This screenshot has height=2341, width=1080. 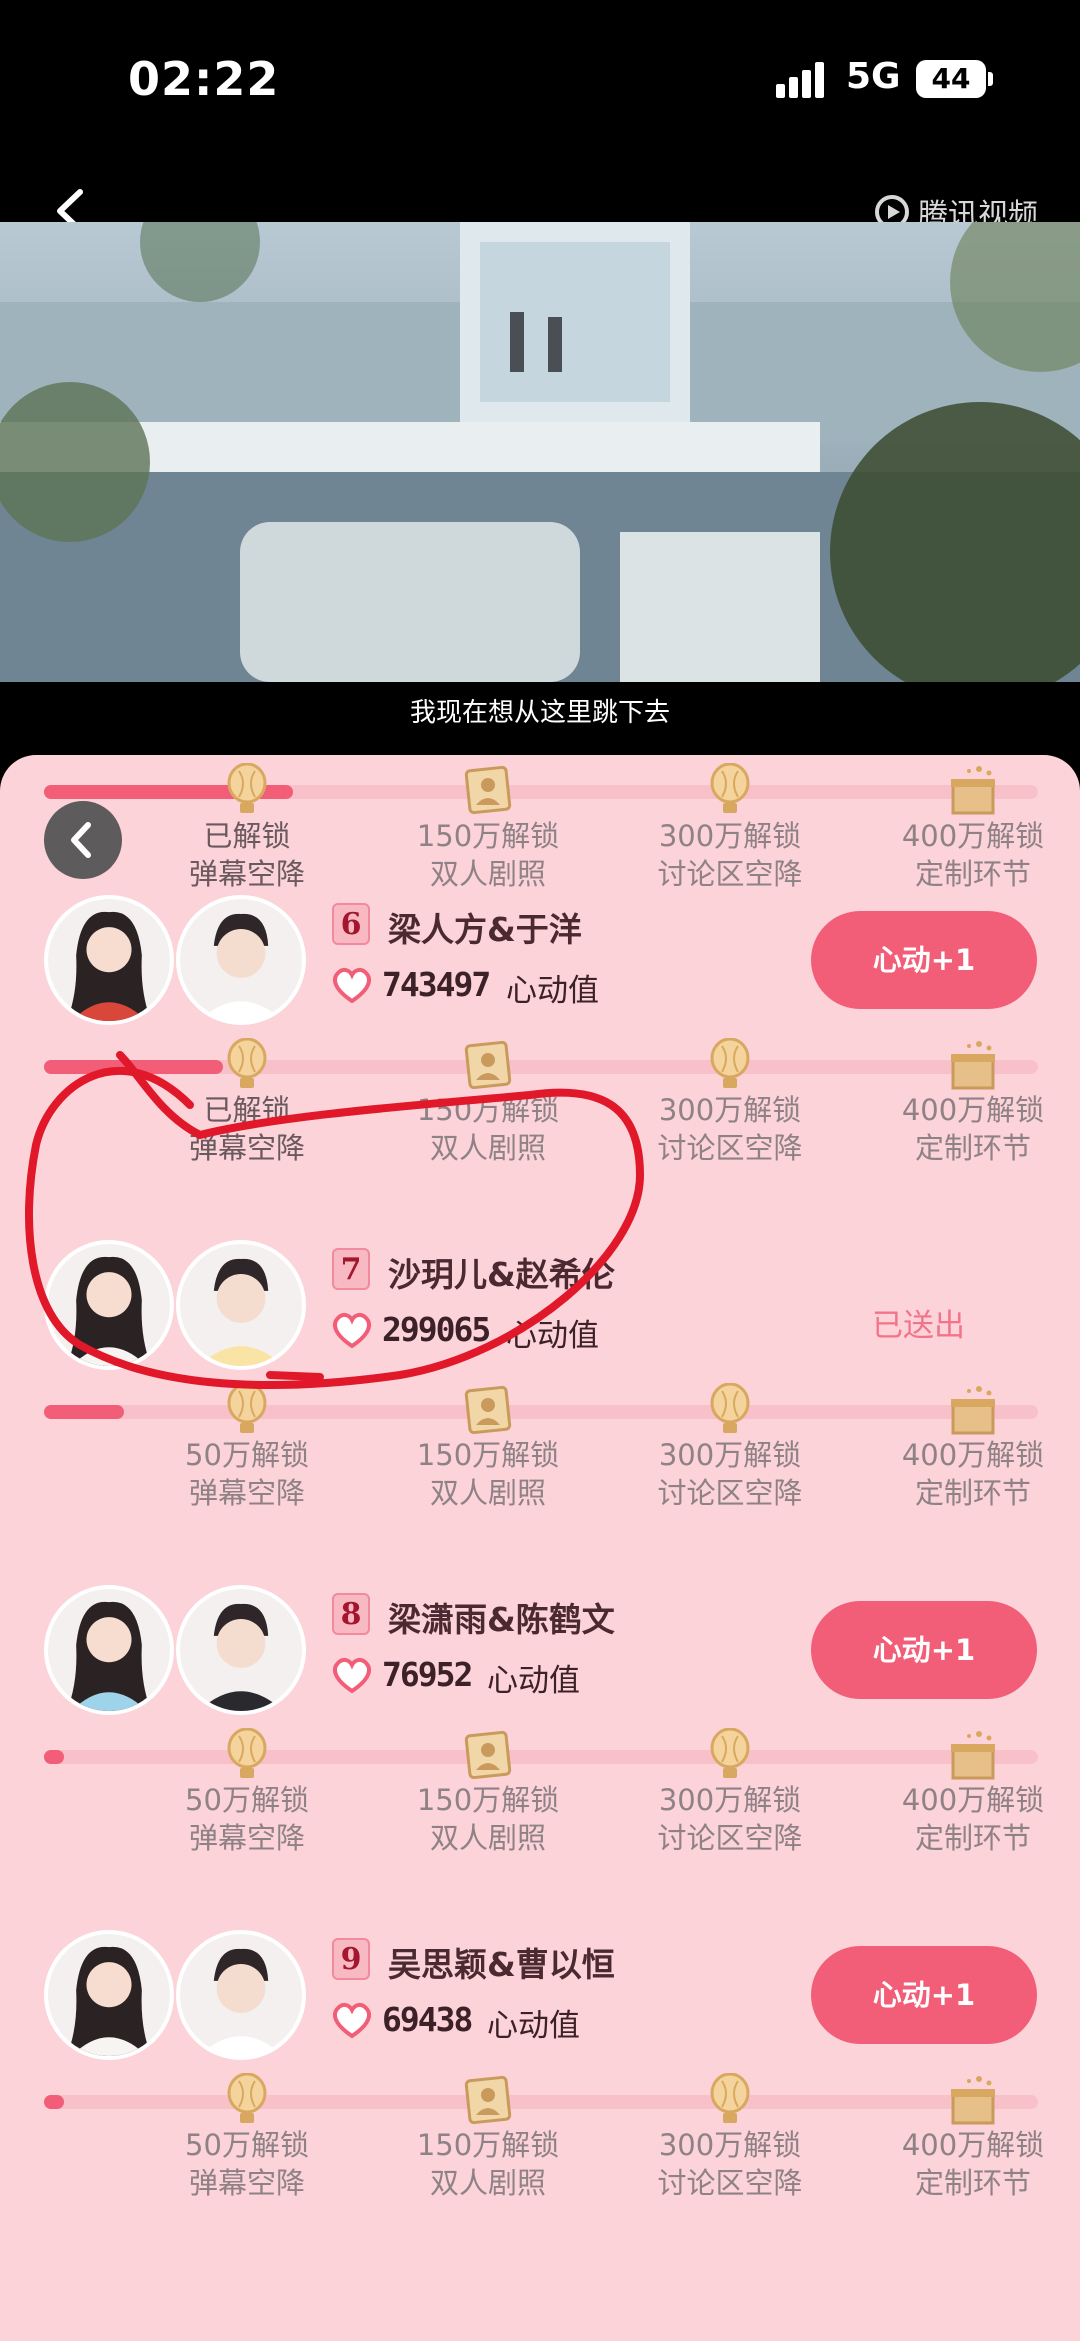 I want to click on heart-score: 76952, so click(x=427, y=1674).